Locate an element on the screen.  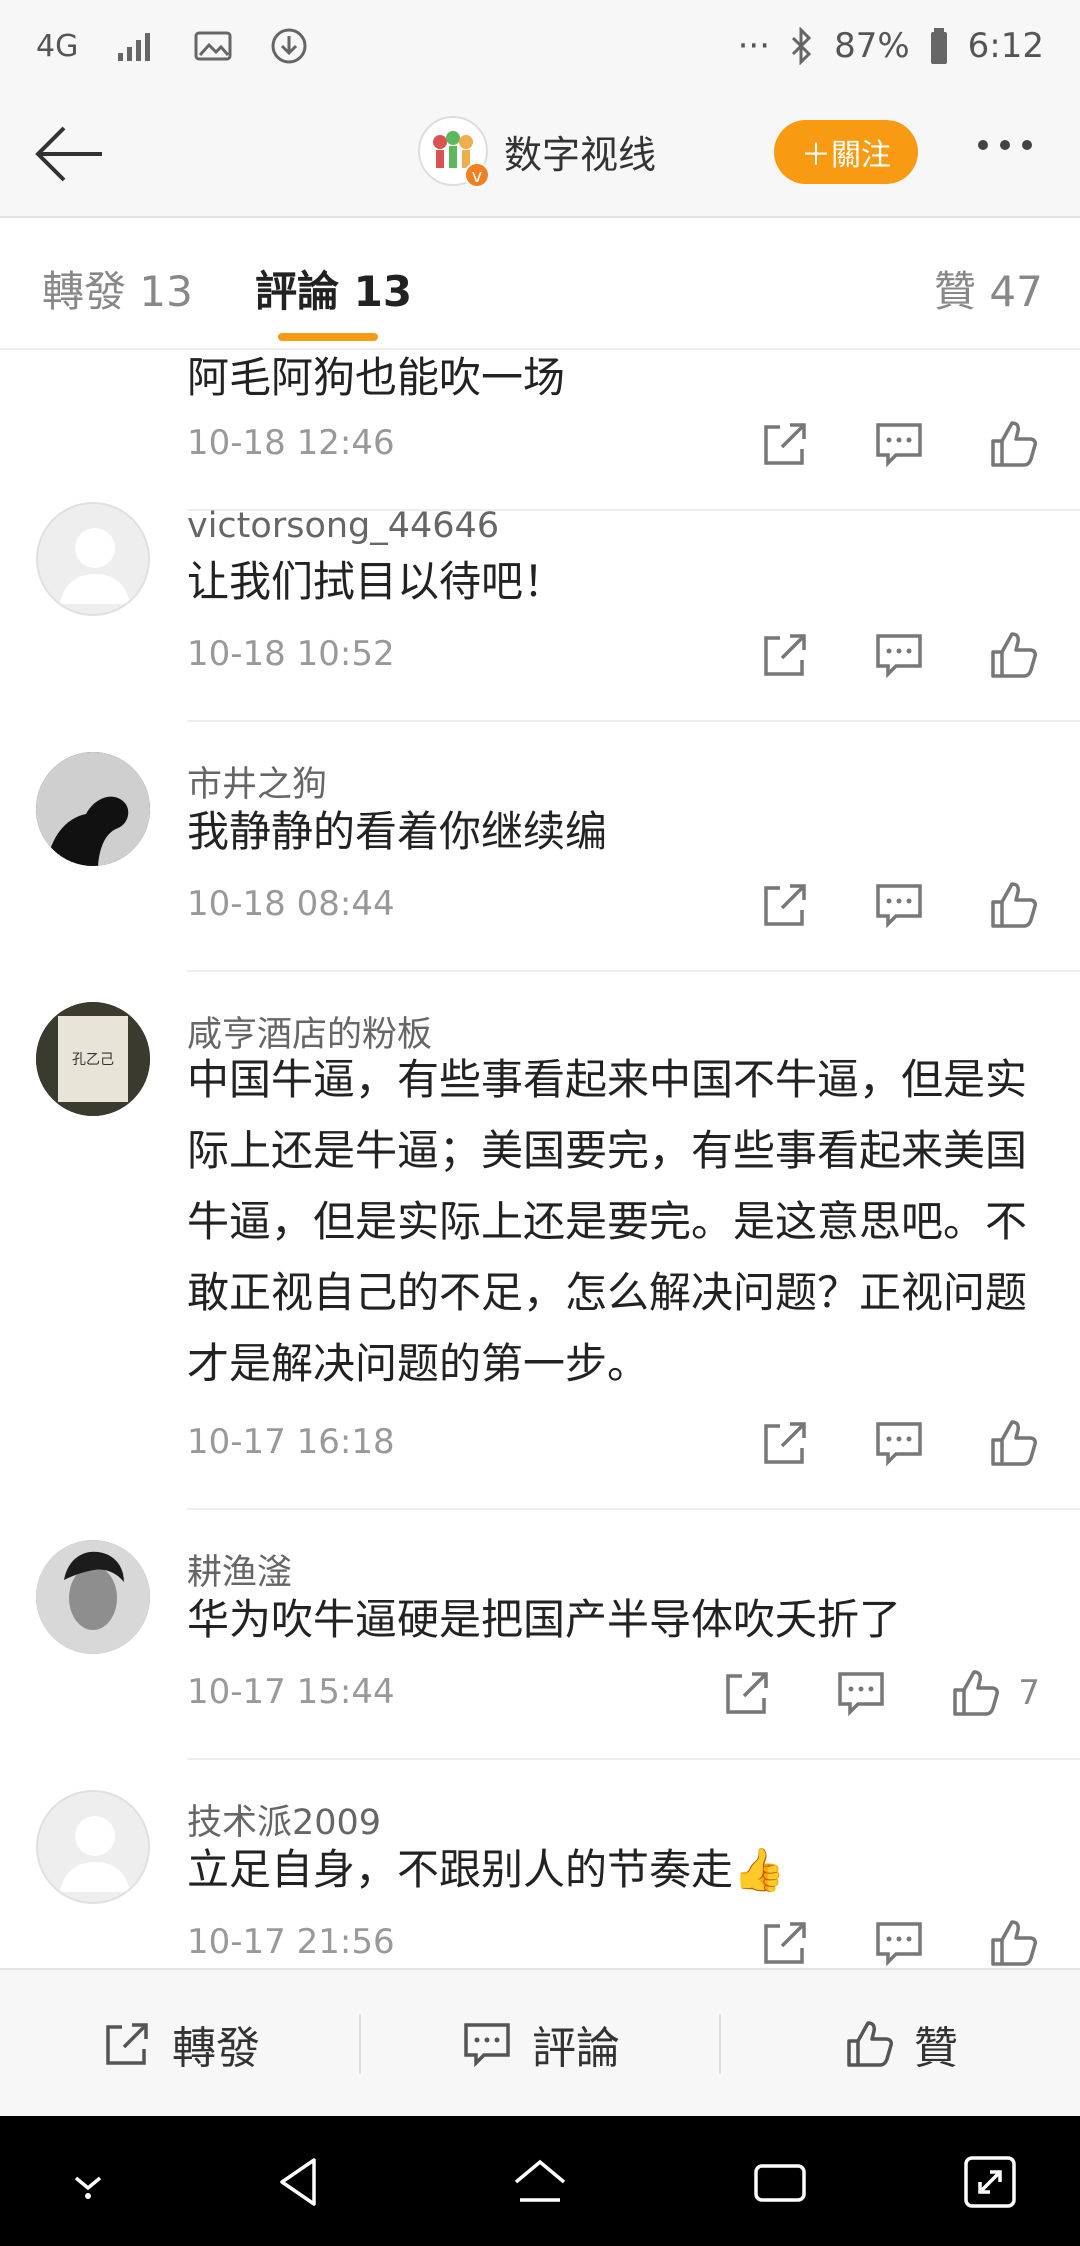
verified-badge: v is located at coordinates (477, 175).